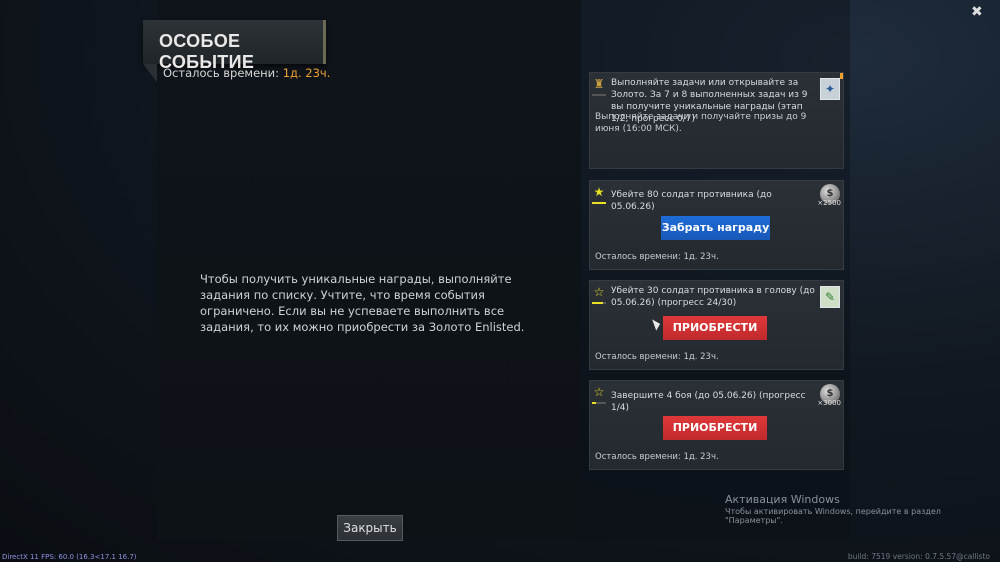  What do you see at coordinates (599, 303) in the screenshot?
I see `task-2-progress-bar` at bounding box center [599, 303].